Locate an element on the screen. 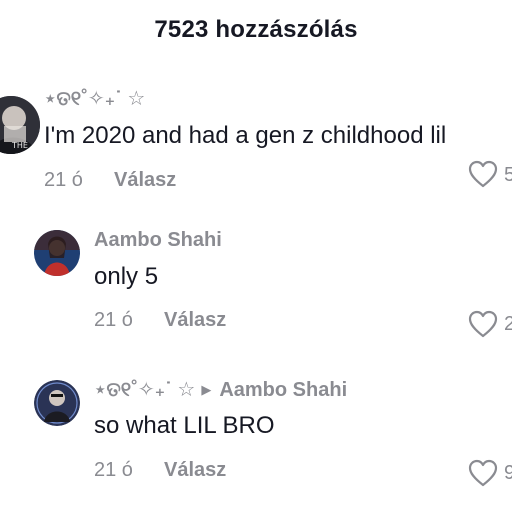 This screenshot has width=512, height=512. like-count: 9 is located at coordinates (508, 473).